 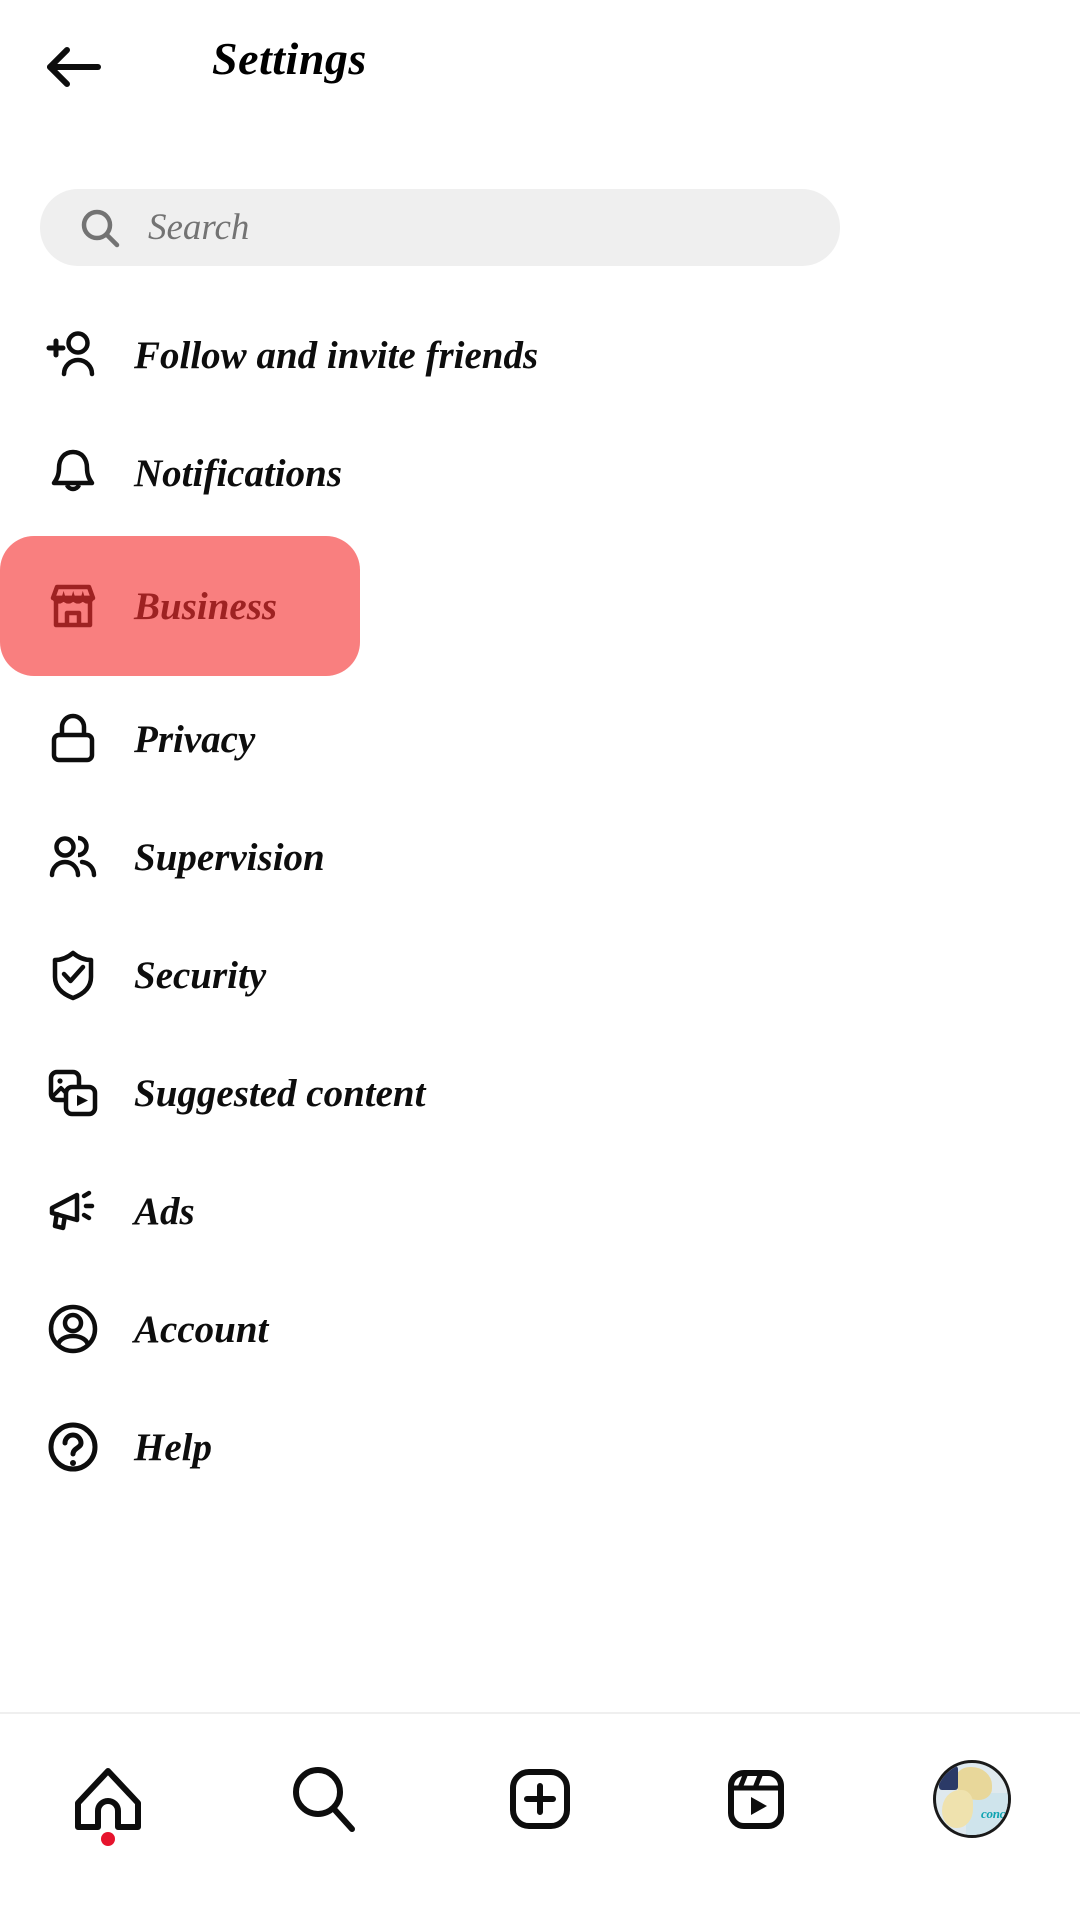 I want to click on bell-icon, so click(x=73, y=473).